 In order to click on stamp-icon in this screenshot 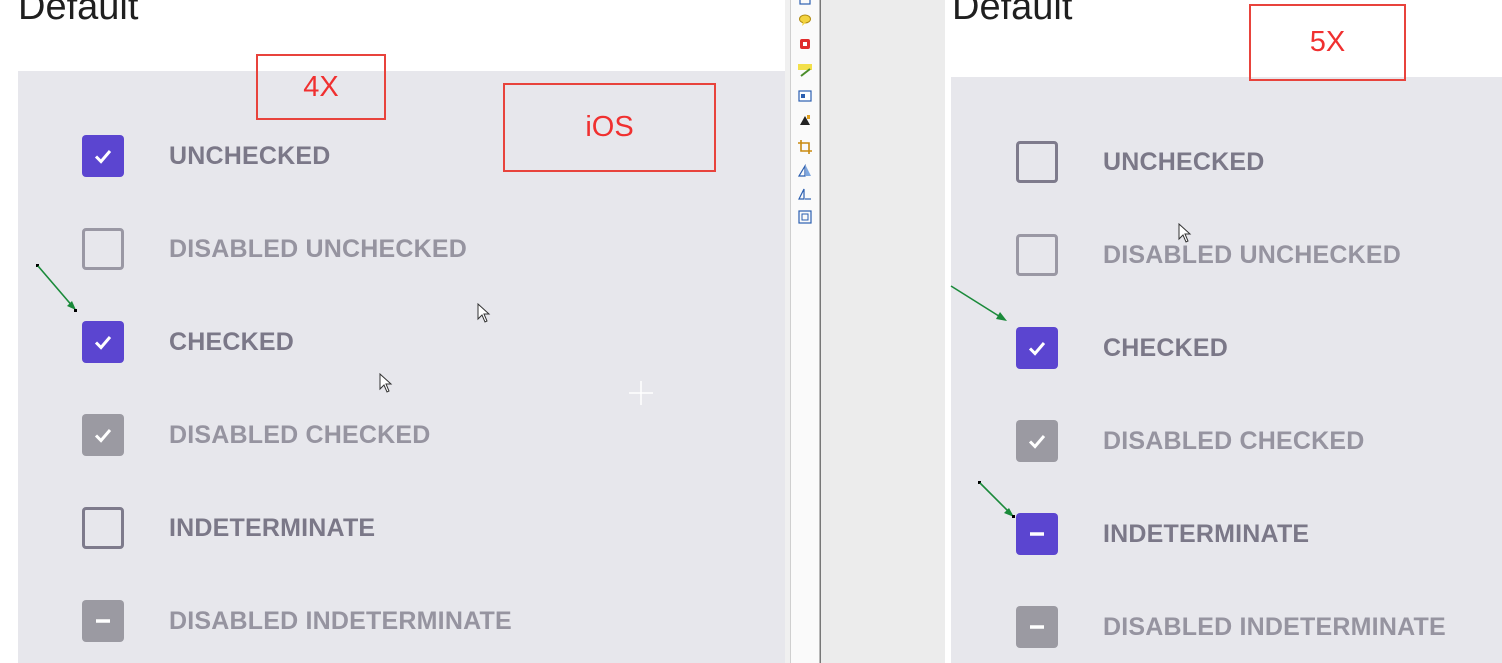, I will do `click(805, 3)`.